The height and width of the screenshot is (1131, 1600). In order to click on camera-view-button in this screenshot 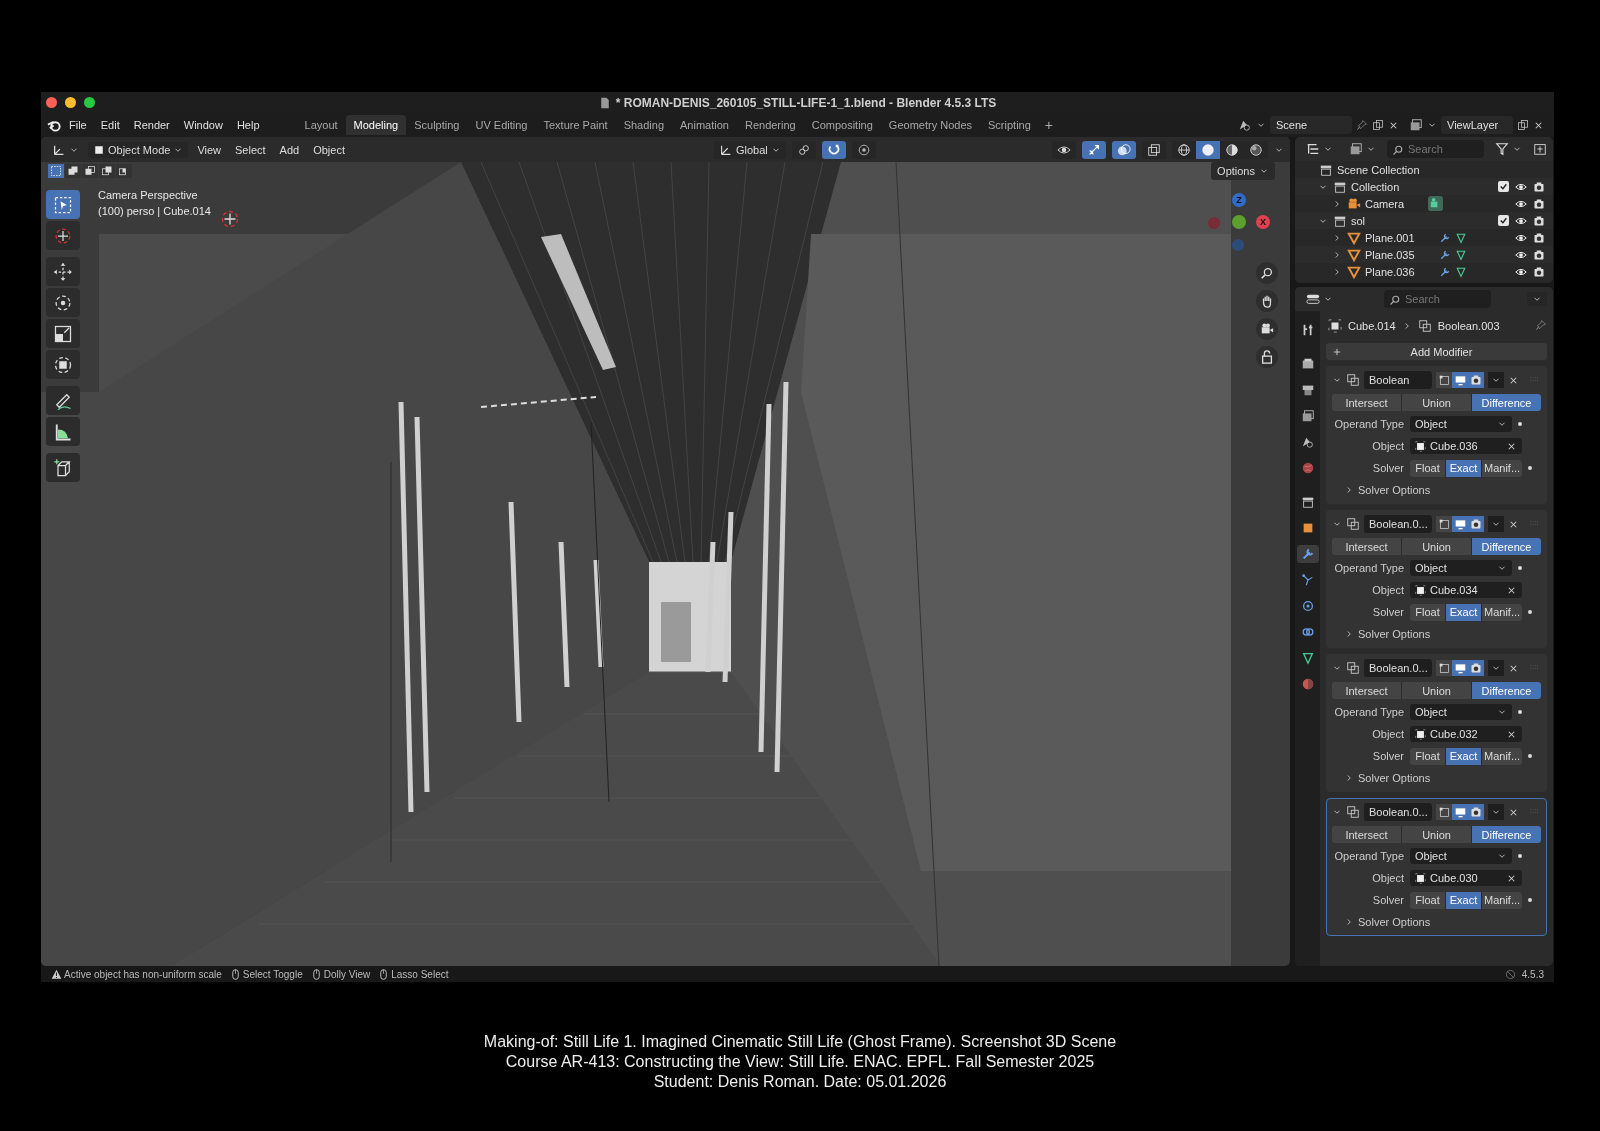, I will do `click(1267, 329)`.